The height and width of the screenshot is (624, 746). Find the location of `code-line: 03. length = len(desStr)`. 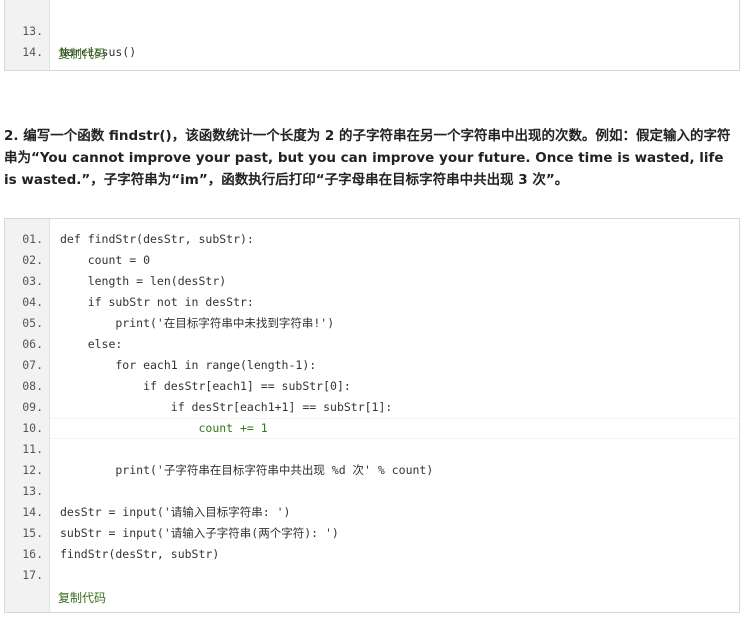

code-line: 03. length = len(desStr) is located at coordinates (372, 281).